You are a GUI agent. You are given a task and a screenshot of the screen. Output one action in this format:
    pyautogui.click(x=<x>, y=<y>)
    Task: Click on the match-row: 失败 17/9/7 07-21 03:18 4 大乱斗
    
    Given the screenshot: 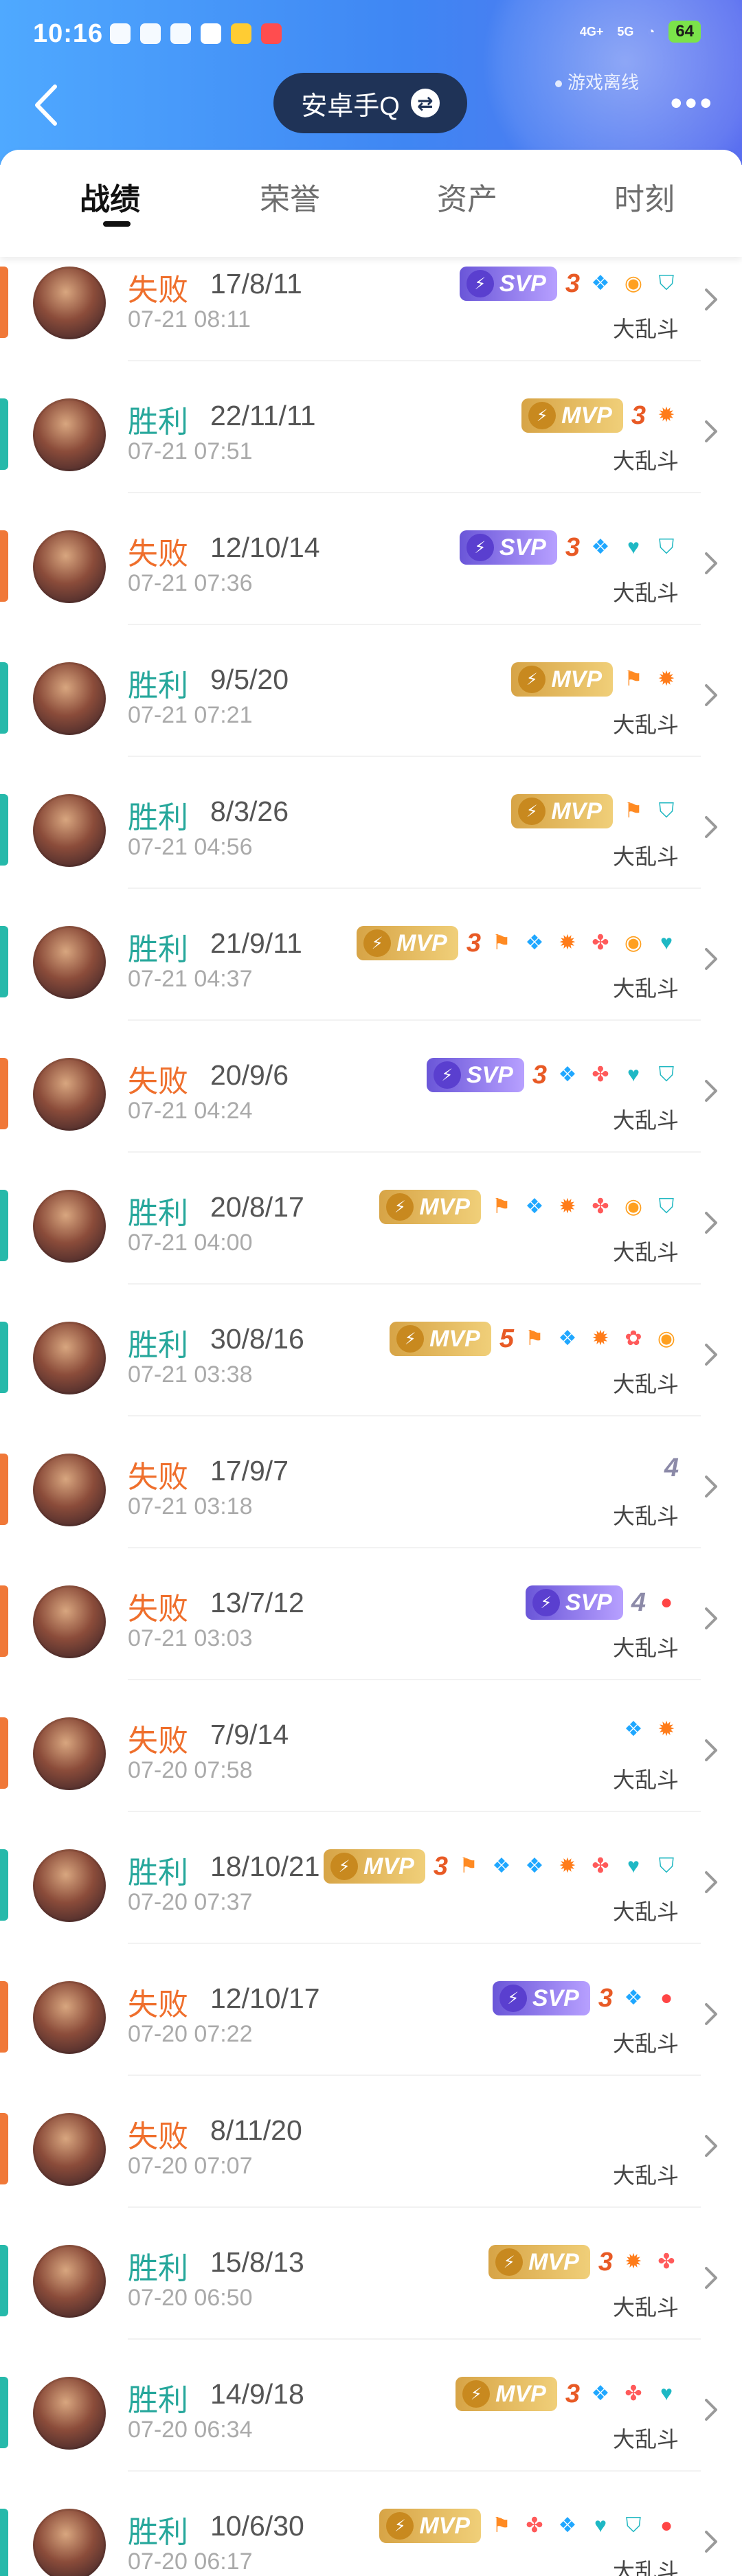 What is the action you would take?
    pyautogui.click(x=371, y=1482)
    